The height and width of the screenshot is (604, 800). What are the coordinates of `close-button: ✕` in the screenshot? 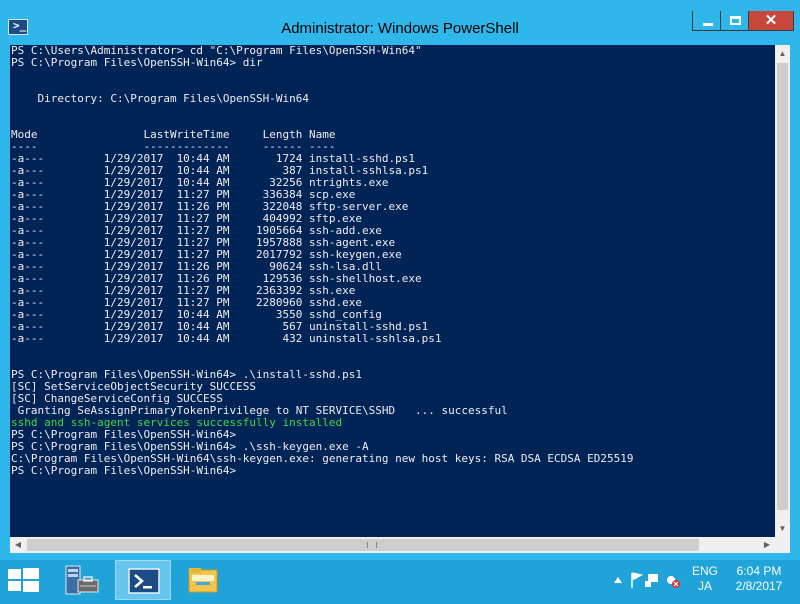 It's located at (771, 21).